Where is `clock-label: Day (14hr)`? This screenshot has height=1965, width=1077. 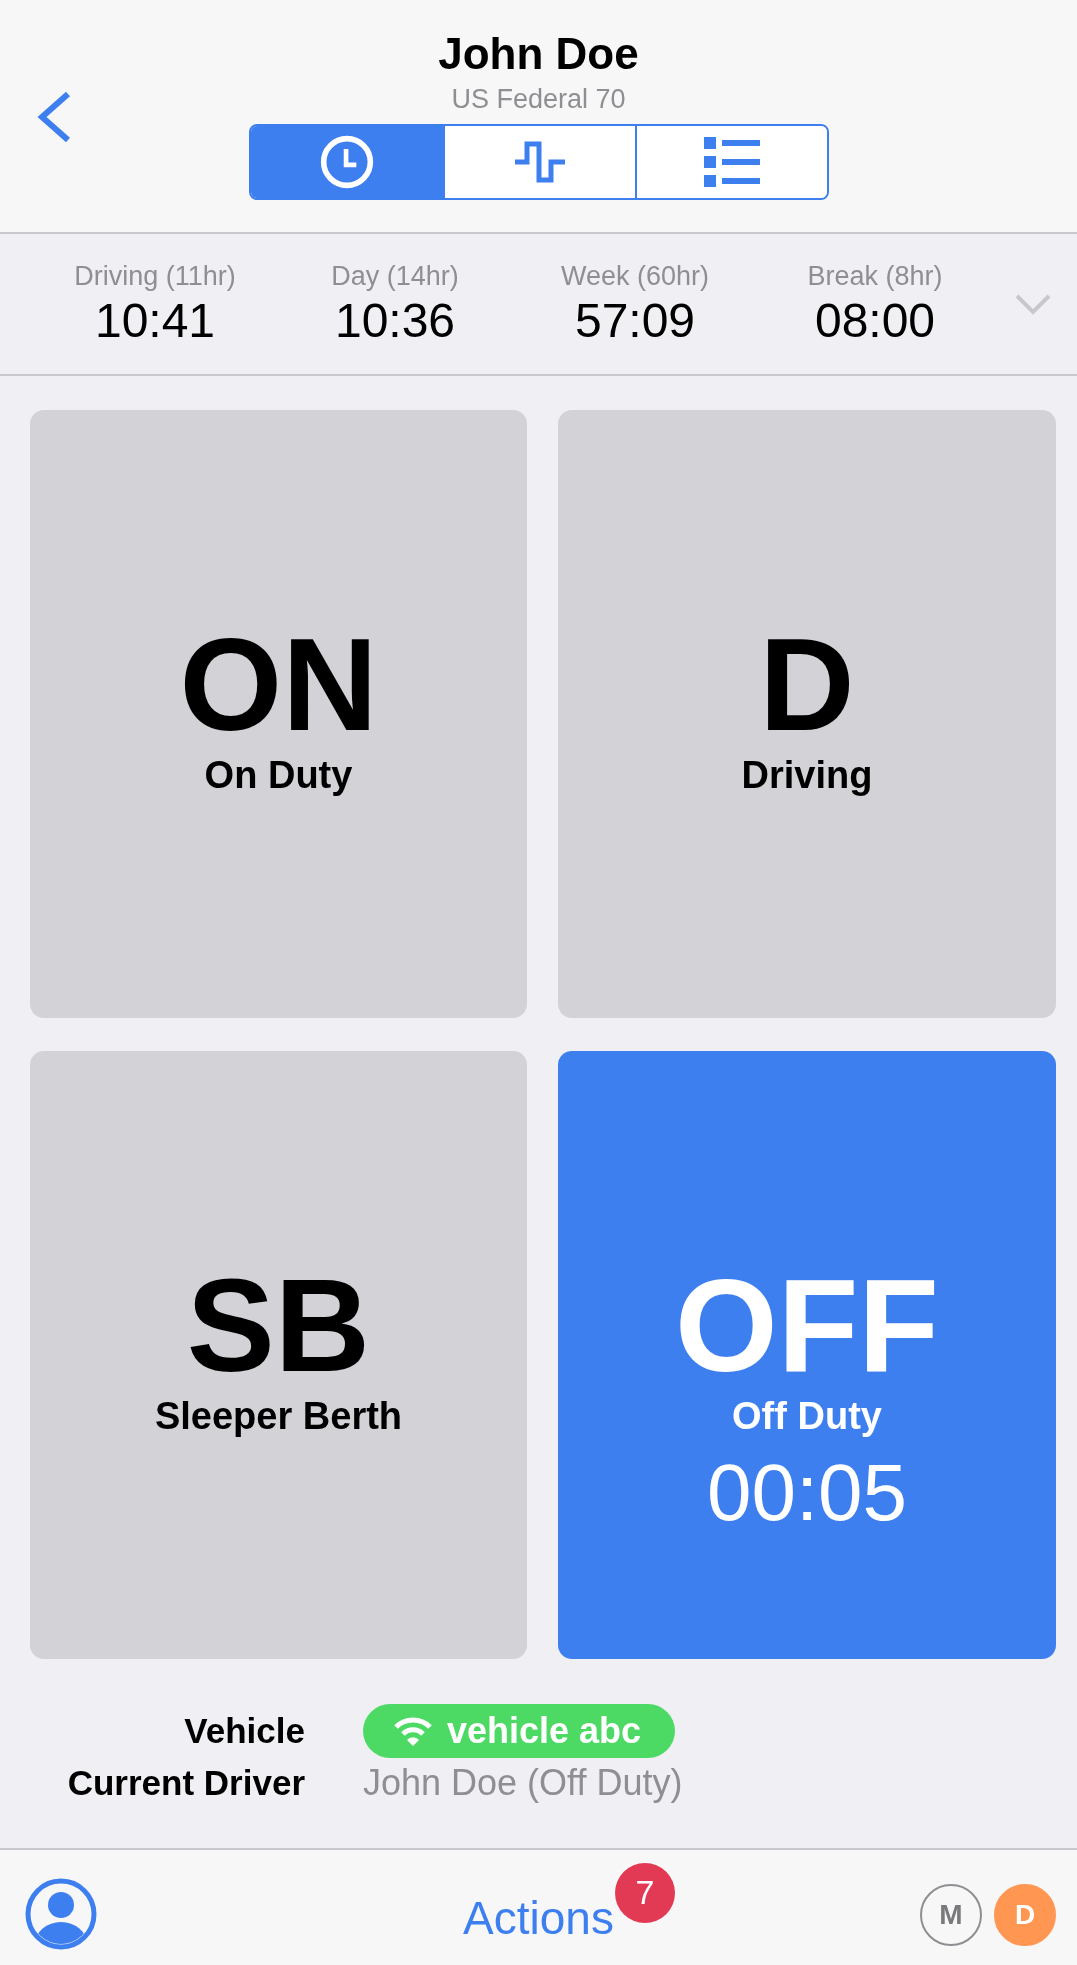 clock-label: Day (14hr) is located at coordinates (395, 276).